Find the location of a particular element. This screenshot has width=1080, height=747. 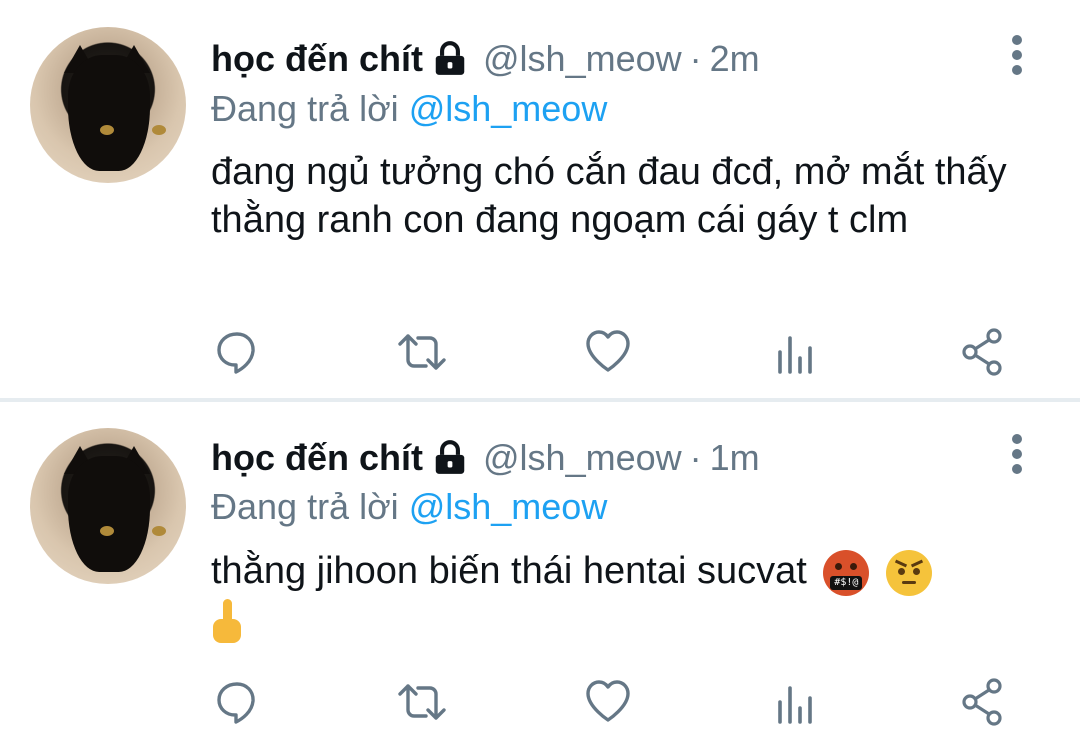

tweet-header: học đến chít @lsh_meow · 1m is located at coordinates (485, 458).